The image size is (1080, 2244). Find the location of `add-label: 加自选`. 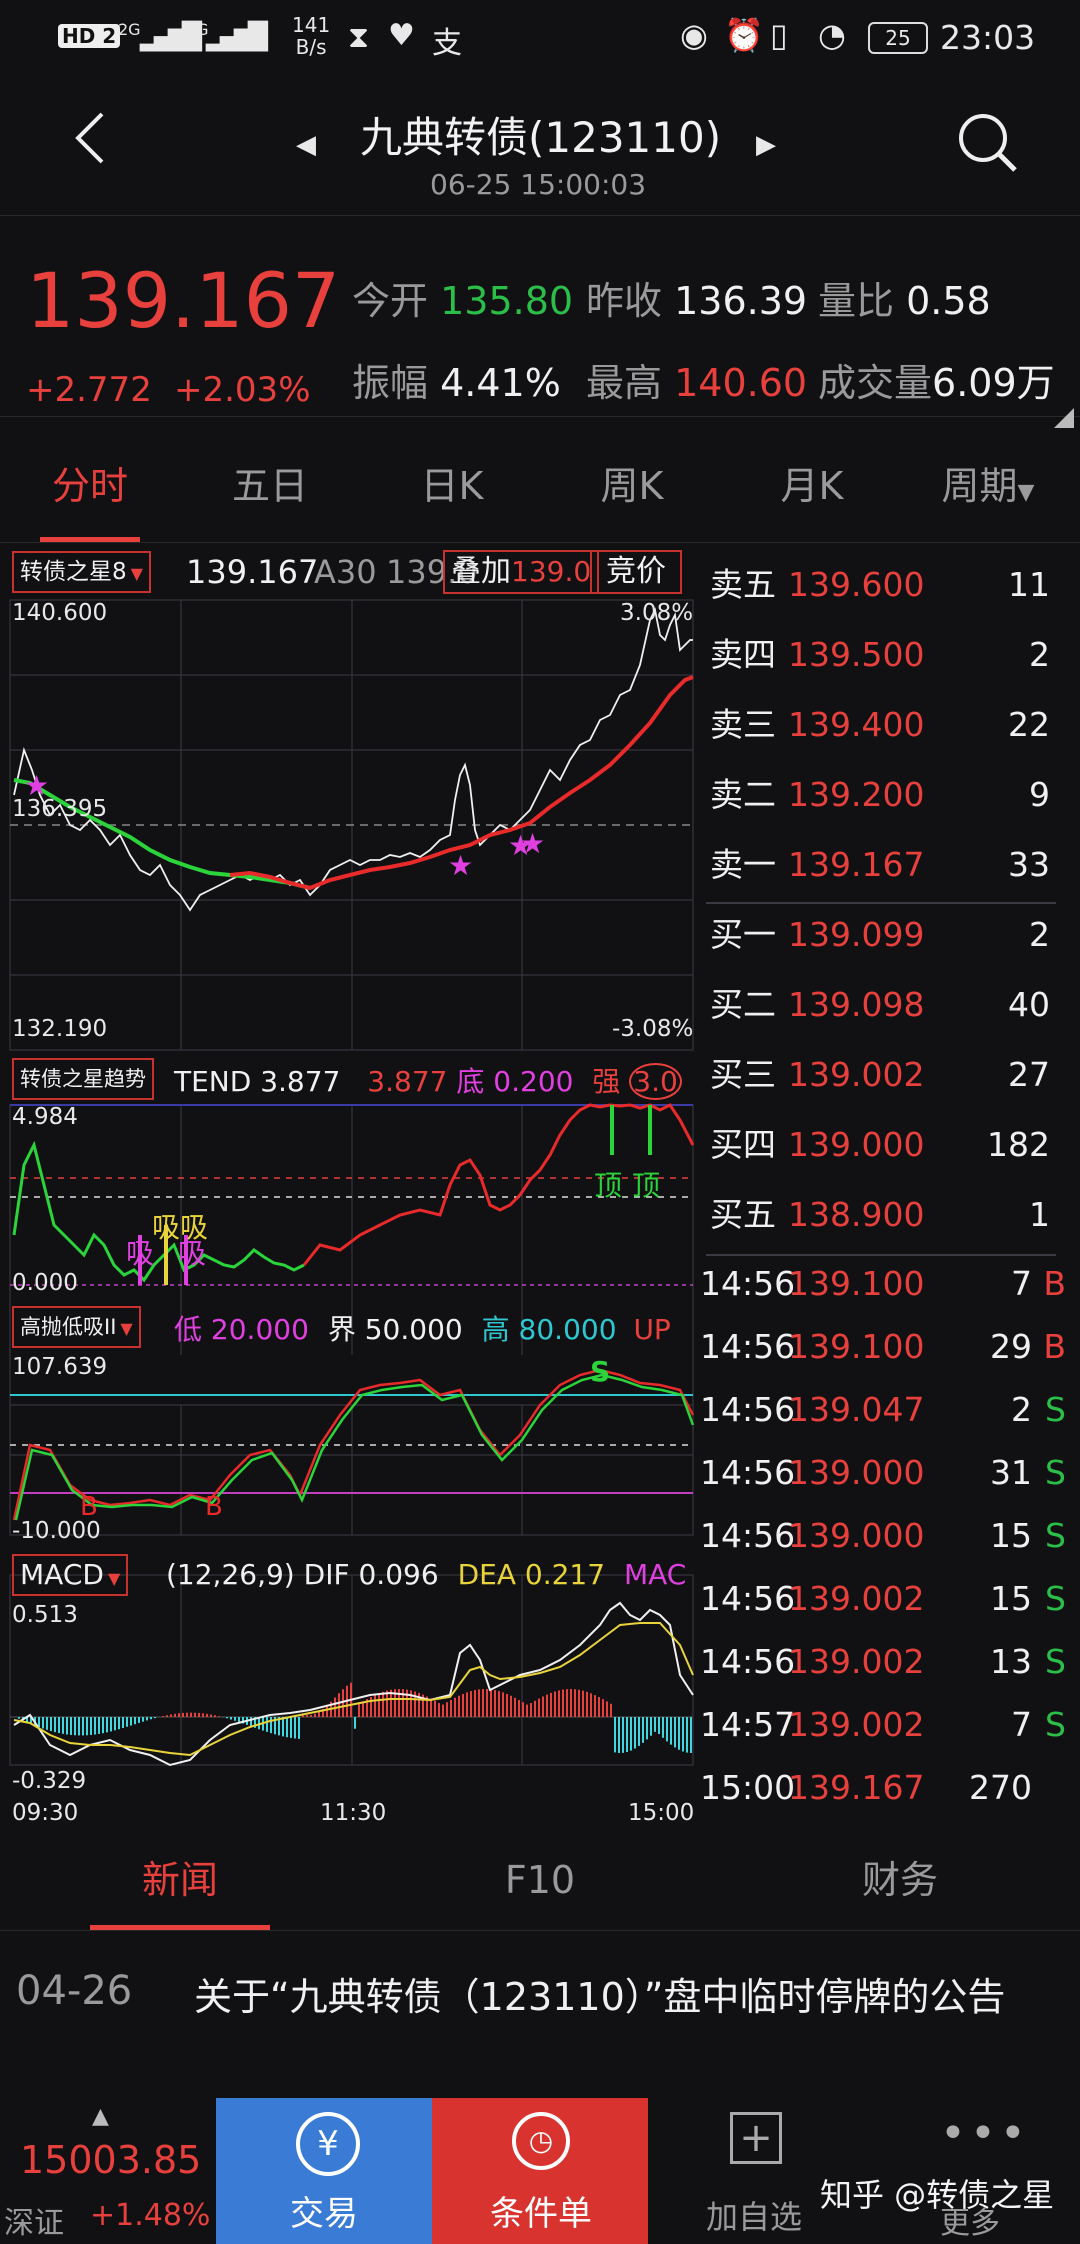

add-label: 加自选 is located at coordinates (754, 2217).